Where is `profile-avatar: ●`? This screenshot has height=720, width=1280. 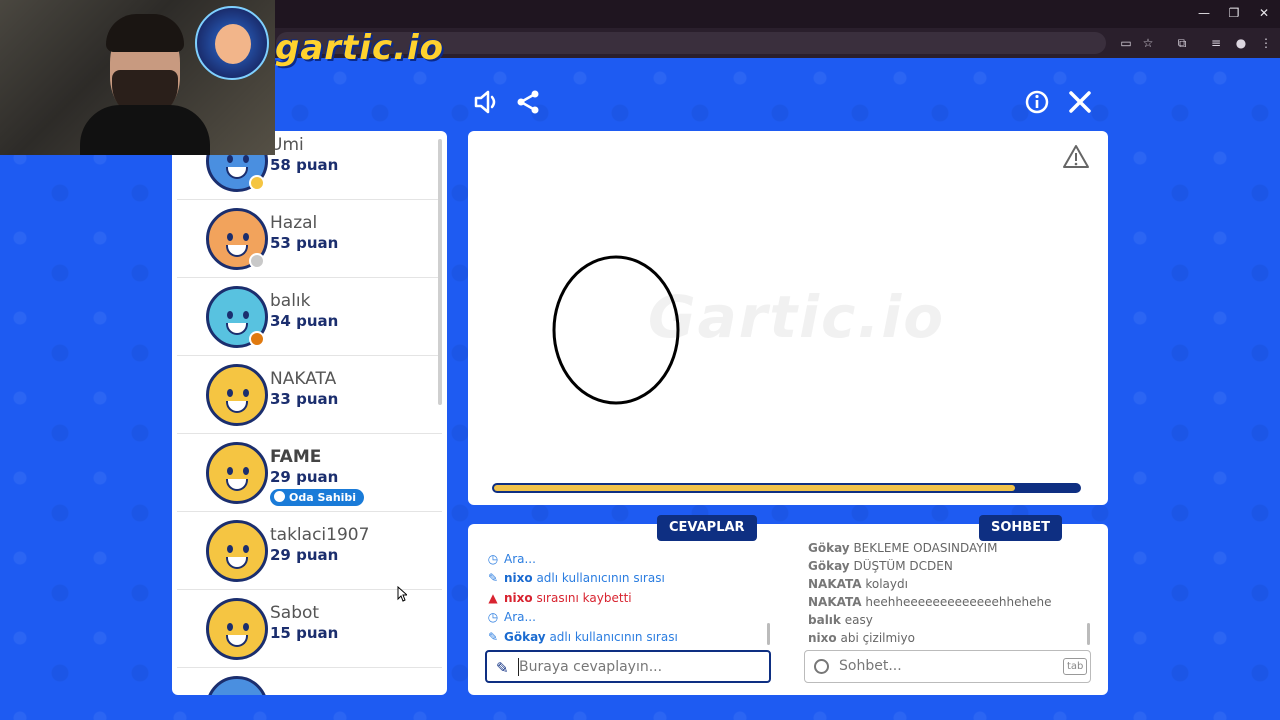
profile-avatar: ● is located at coordinates (1241, 43).